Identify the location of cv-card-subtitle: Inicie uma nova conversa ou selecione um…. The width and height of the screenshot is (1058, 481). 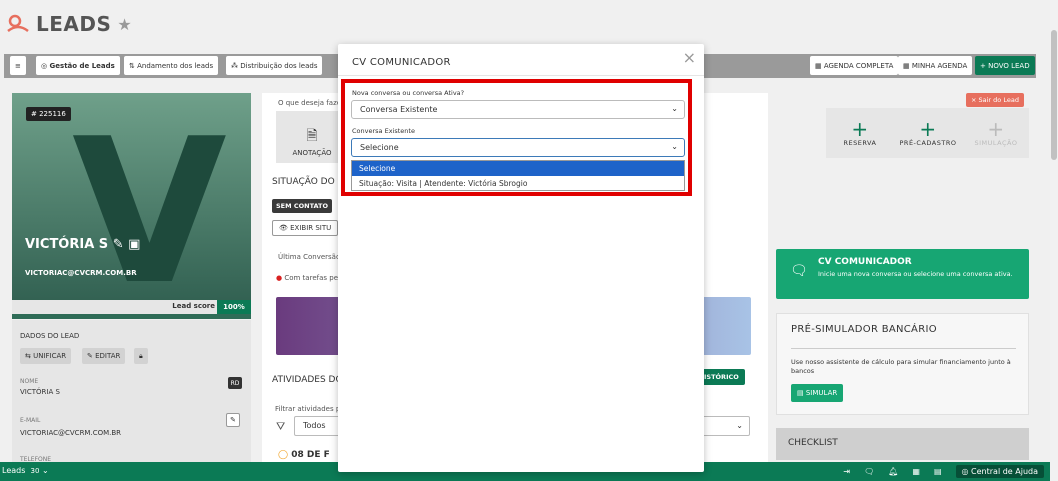
(915, 274).